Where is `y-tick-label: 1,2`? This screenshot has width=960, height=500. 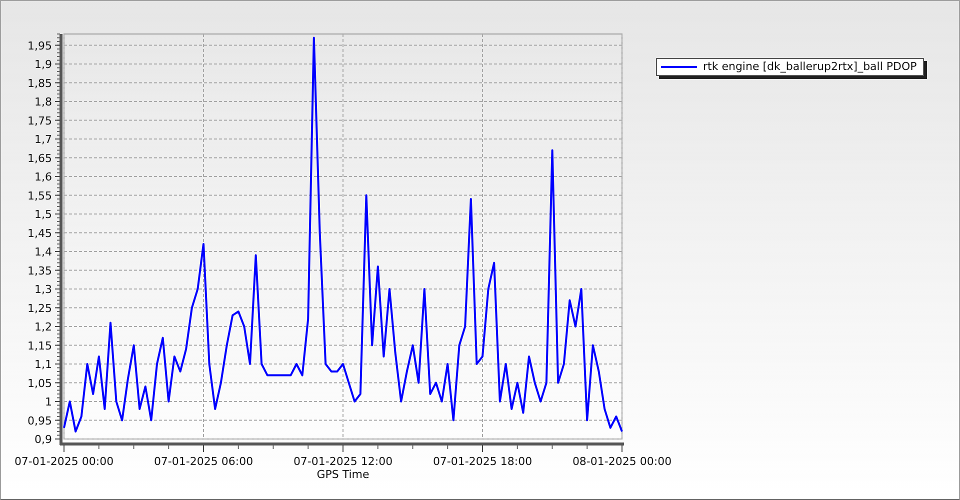
y-tick-label: 1,2 is located at coordinates (43, 327).